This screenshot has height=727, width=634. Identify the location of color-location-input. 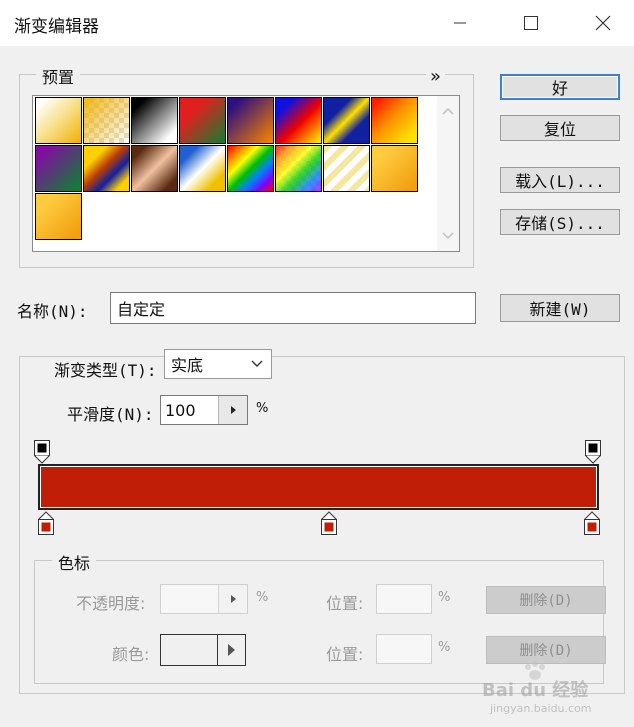
(404, 649).